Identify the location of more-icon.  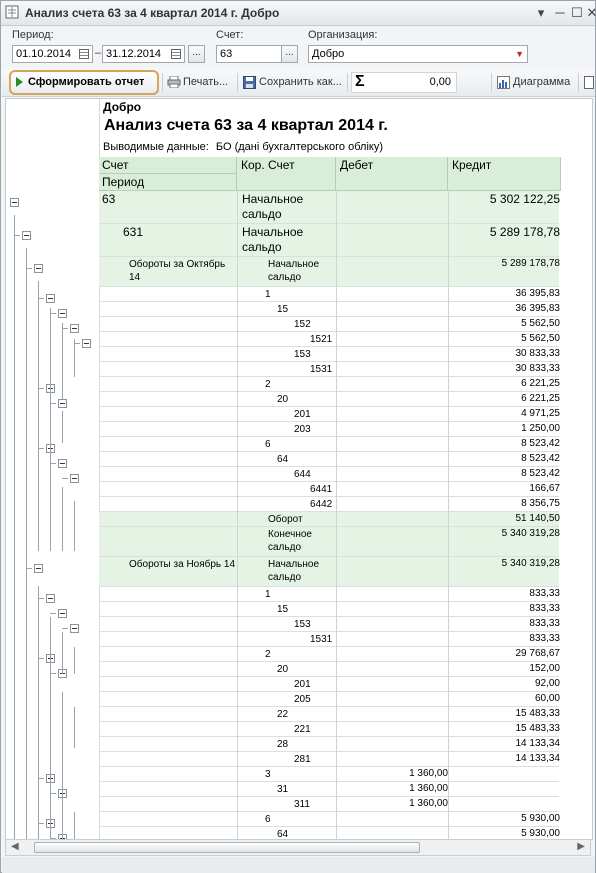
(589, 82).